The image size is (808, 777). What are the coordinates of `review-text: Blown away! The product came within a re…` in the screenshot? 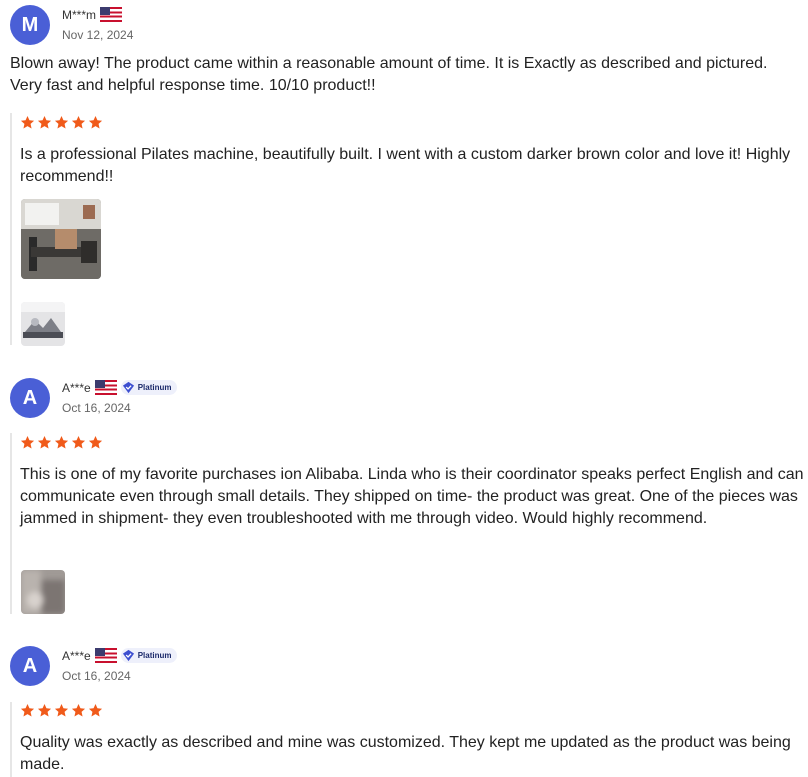 It's located at (389, 74).